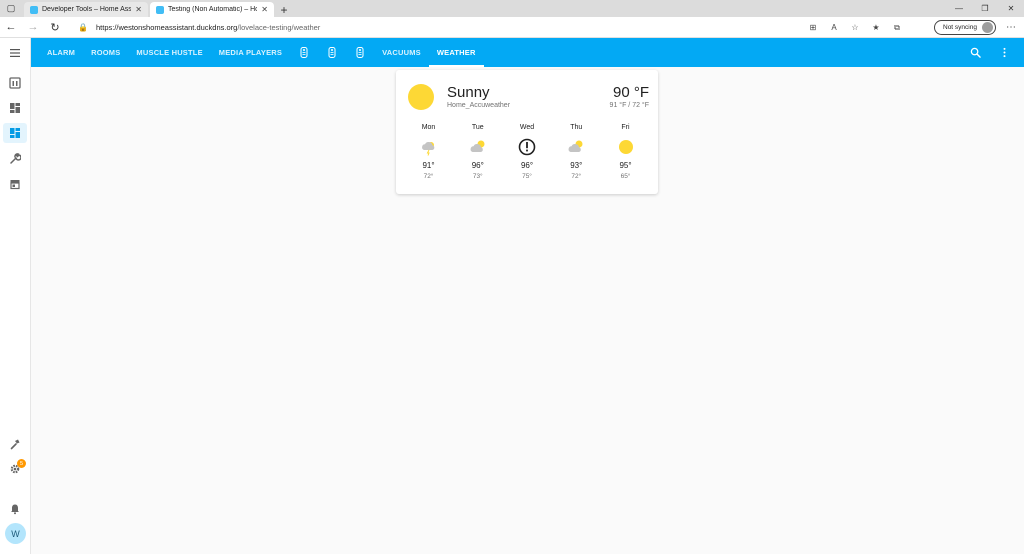  What do you see at coordinates (55, 27) in the screenshot?
I see `reload-button: ↻` at bounding box center [55, 27].